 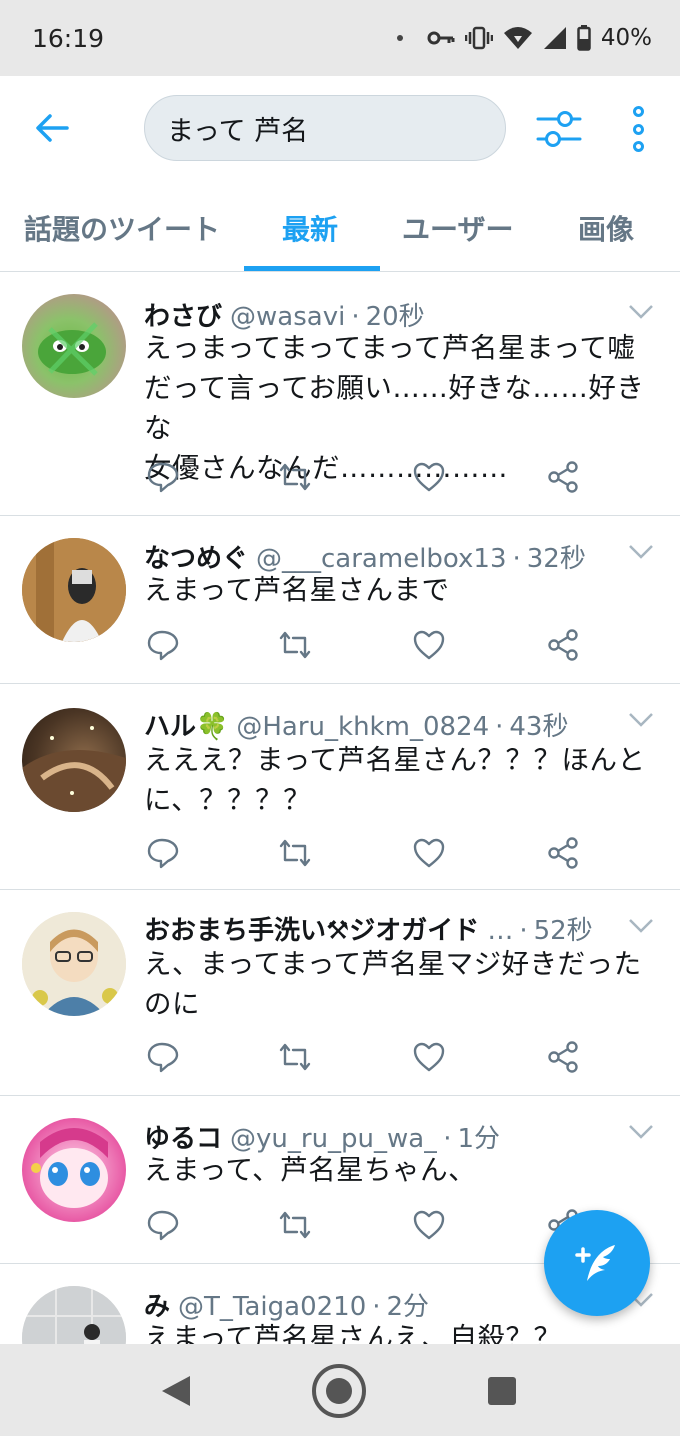 What do you see at coordinates (362, 727) in the screenshot?
I see `user-handle: @Haru_khkm_0824` at bounding box center [362, 727].